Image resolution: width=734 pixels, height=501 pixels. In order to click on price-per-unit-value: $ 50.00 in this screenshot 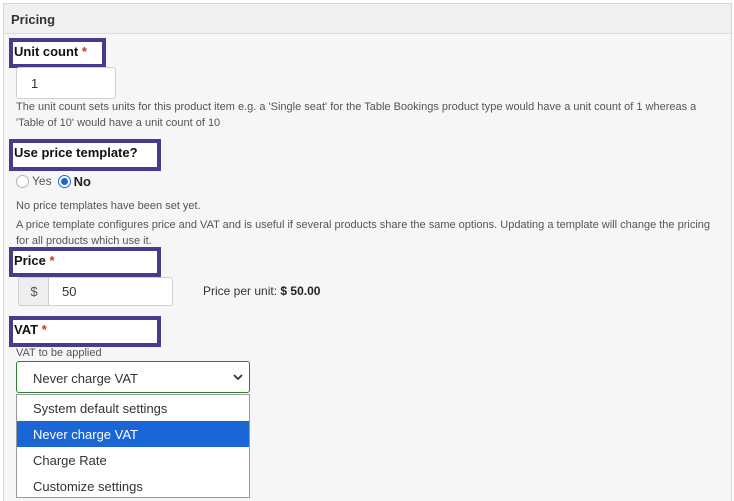, I will do `click(300, 291)`.